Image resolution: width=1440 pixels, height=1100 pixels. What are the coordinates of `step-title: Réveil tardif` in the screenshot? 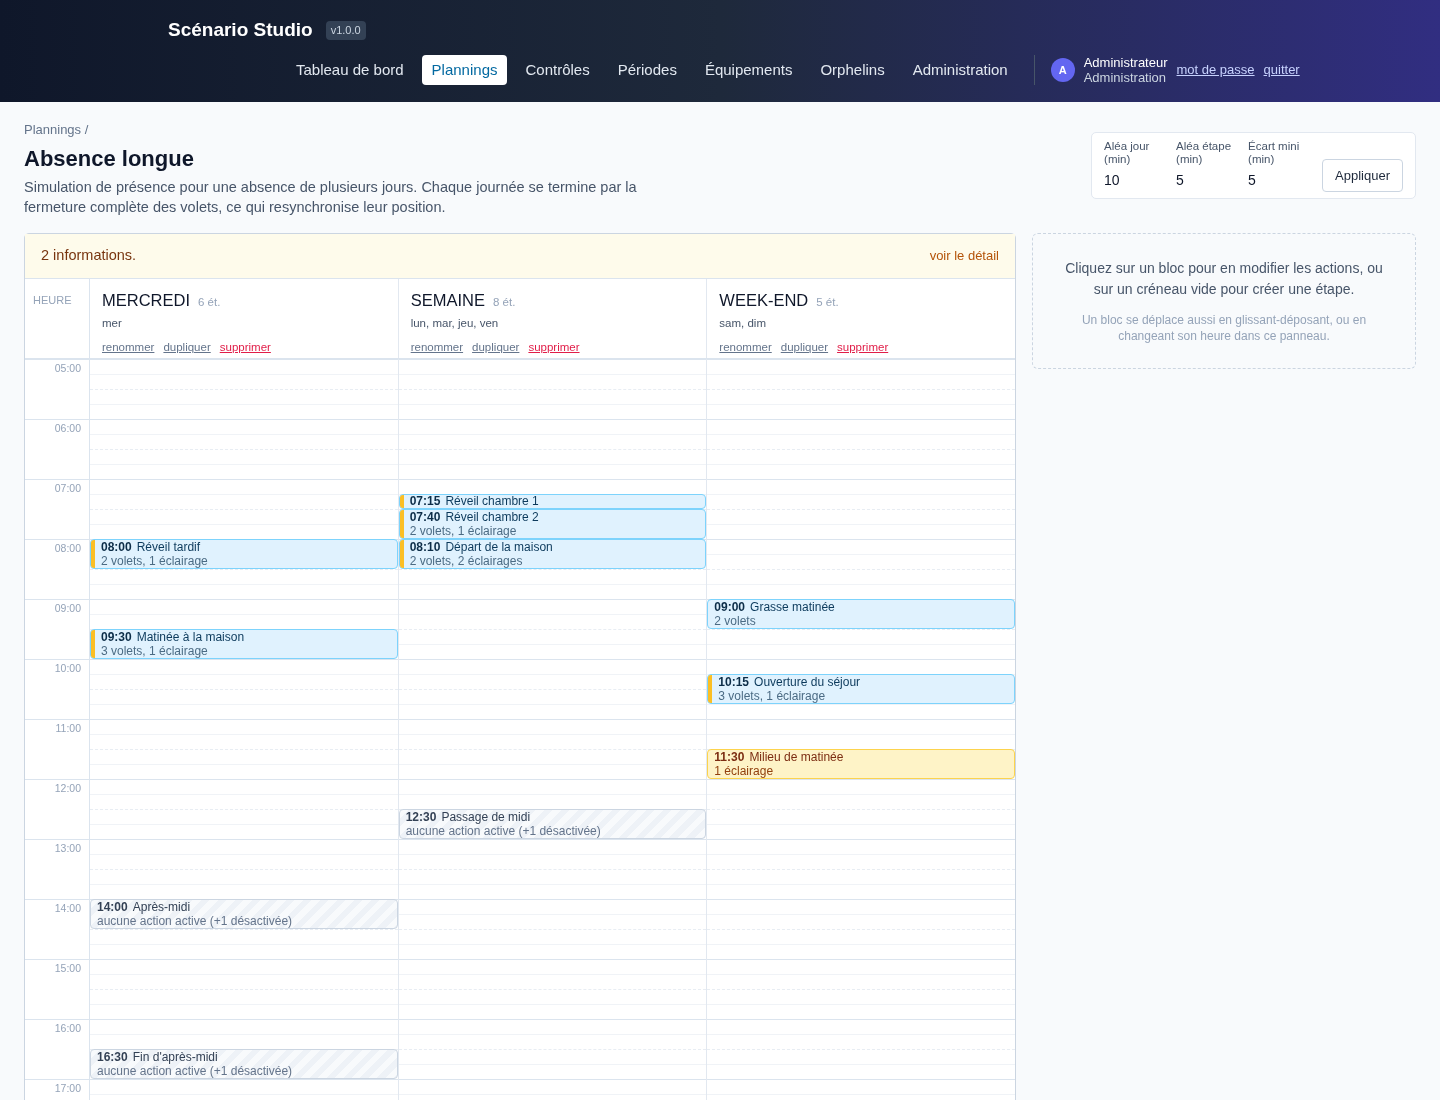 It's located at (168, 546).